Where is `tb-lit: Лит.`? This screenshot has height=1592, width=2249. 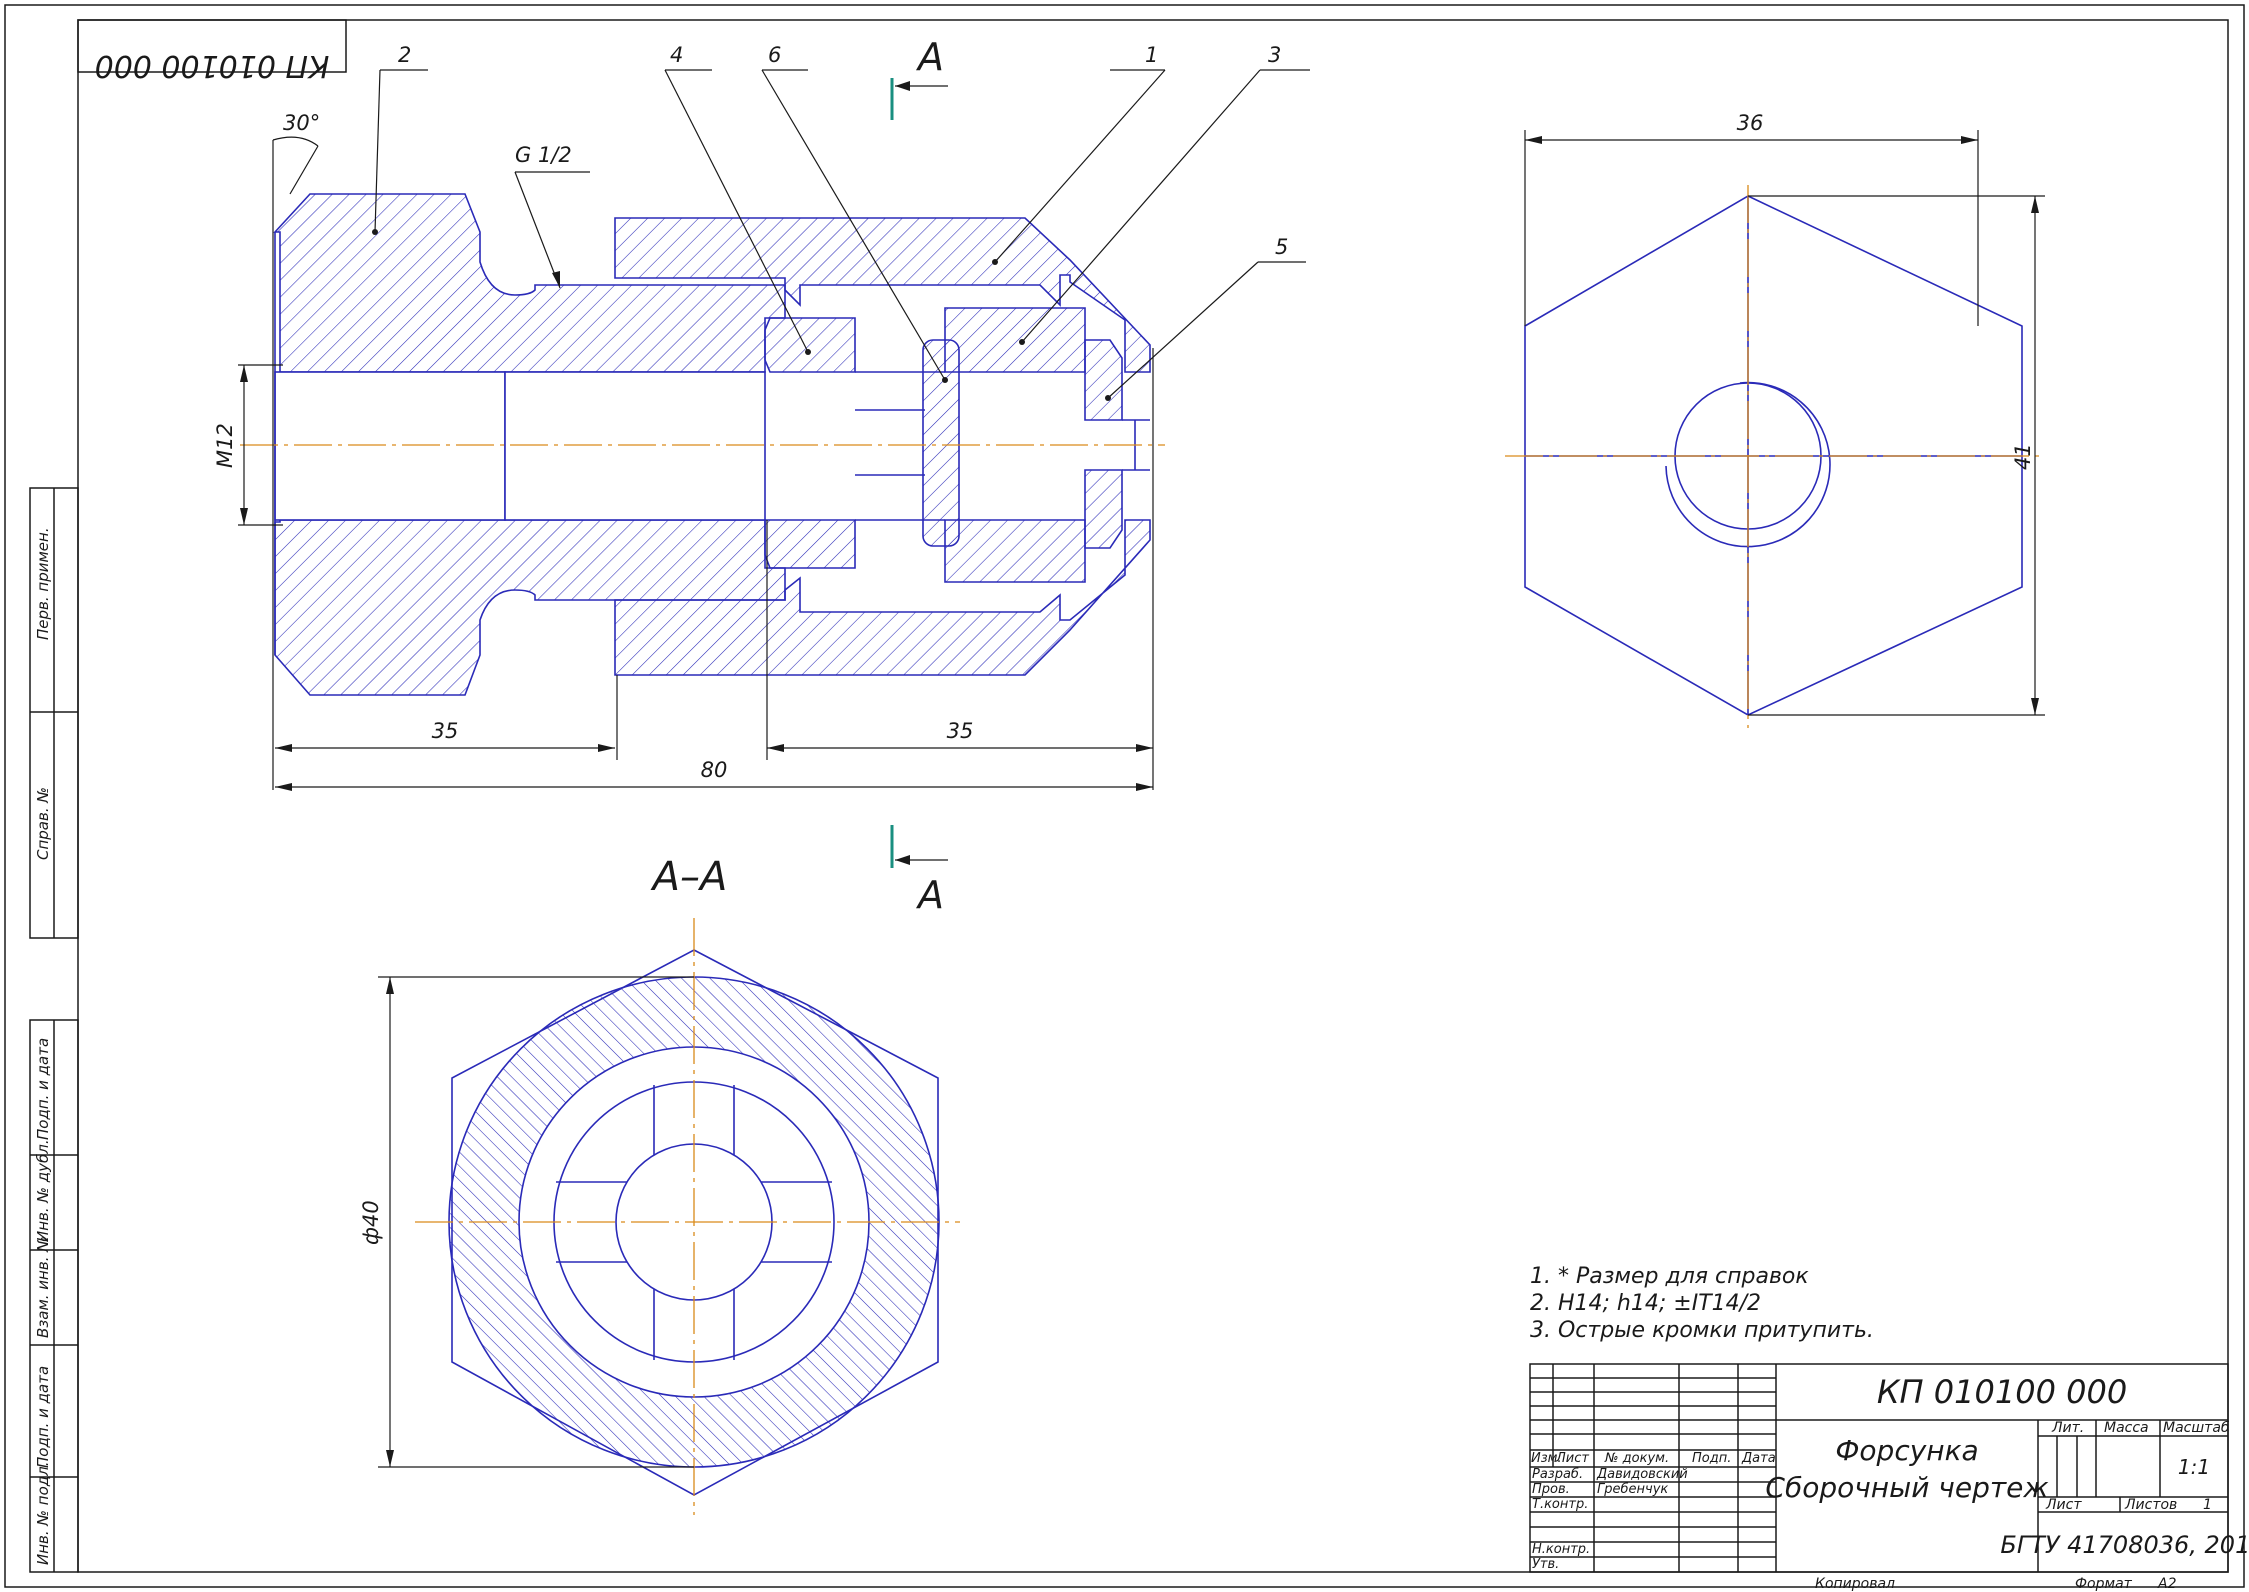
tb-lit: Лит. is located at coordinates (2067, 1428).